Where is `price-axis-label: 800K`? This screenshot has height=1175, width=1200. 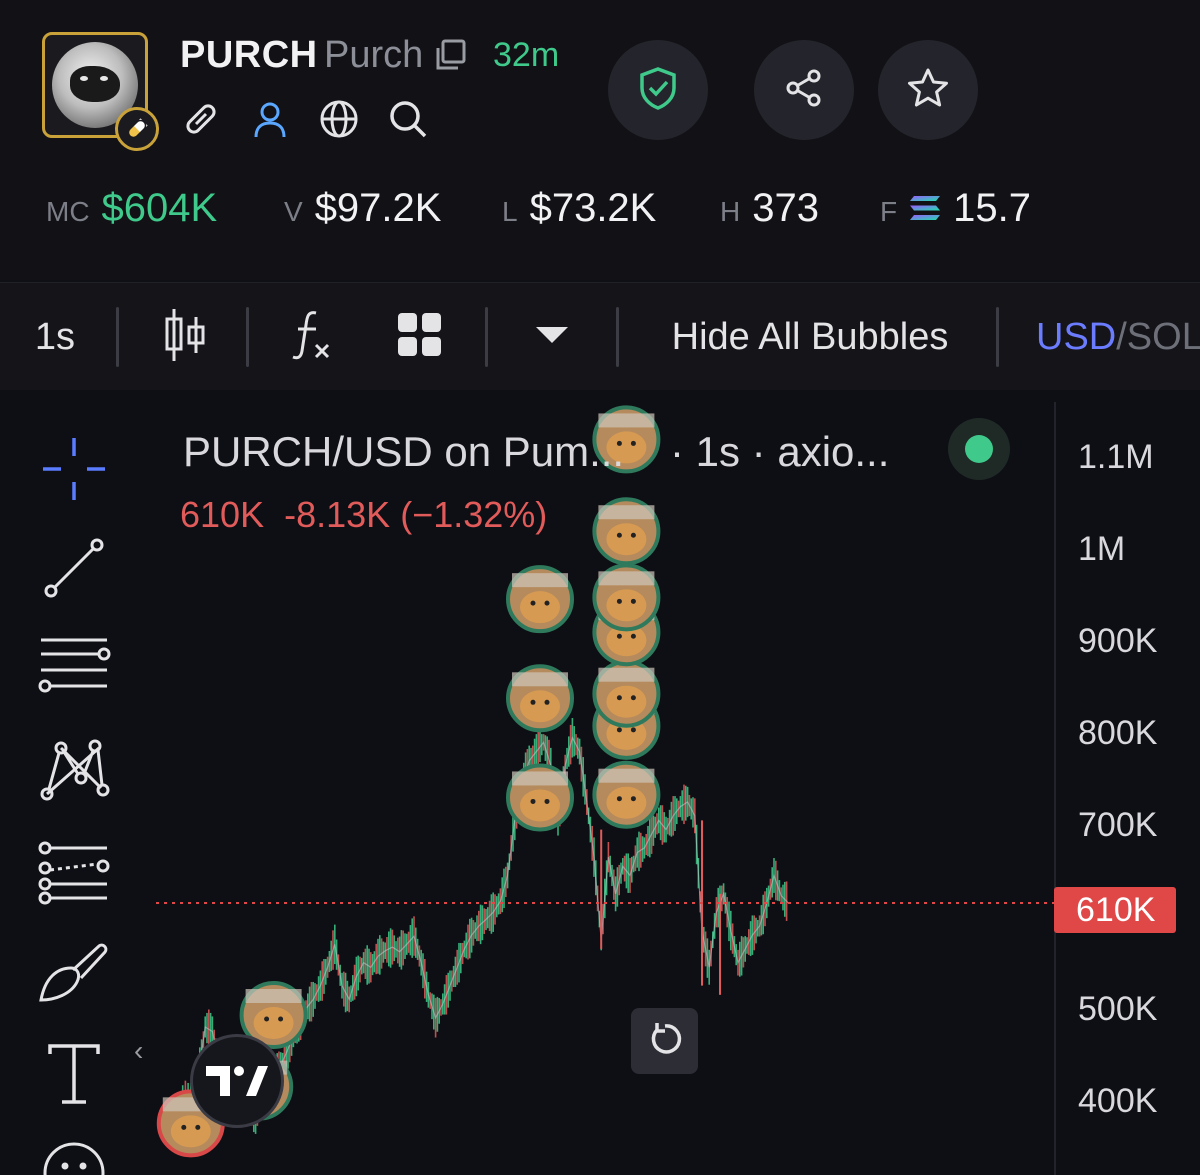 price-axis-label: 800K is located at coordinates (1118, 733).